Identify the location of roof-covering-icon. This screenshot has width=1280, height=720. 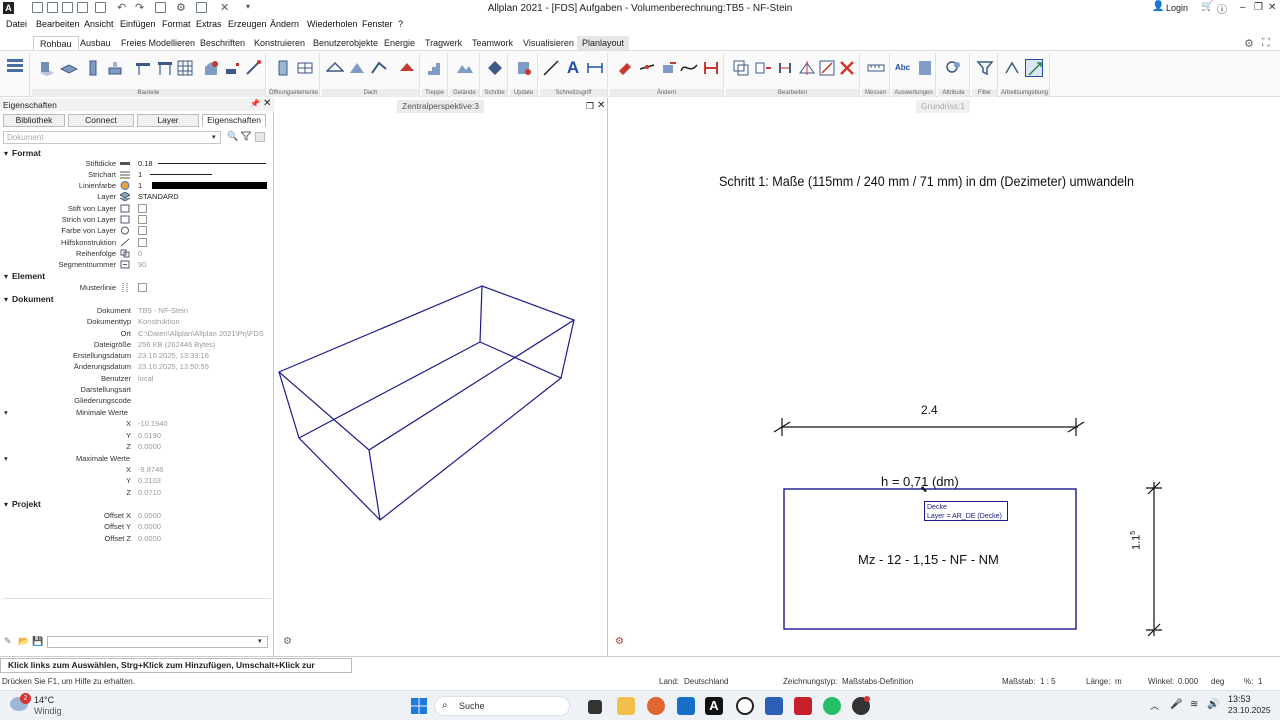
(379, 68).